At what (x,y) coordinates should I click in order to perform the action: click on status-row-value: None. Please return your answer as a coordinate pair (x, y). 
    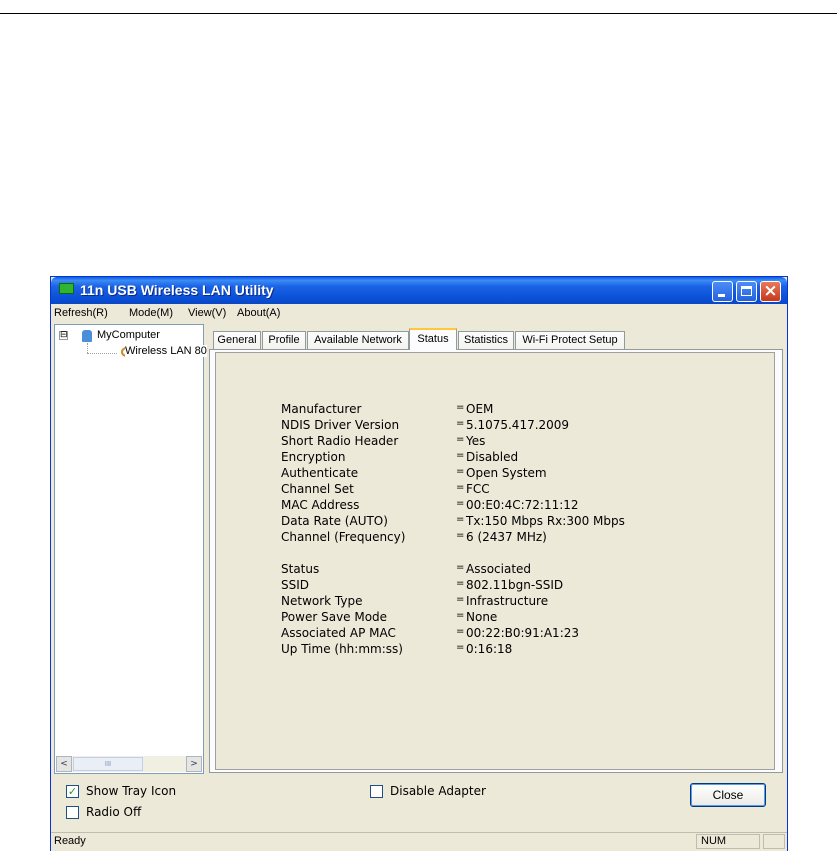
    Looking at the image, I should click on (482, 617).